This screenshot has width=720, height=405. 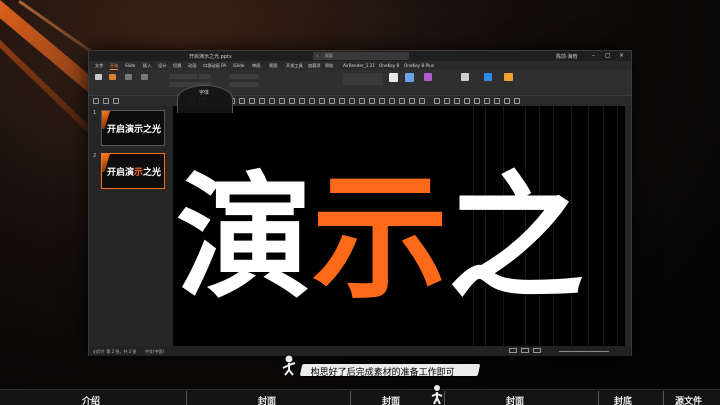 What do you see at coordinates (91, 399) in the screenshot?
I see `chapter-intro: 介绍` at bounding box center [91, 399].